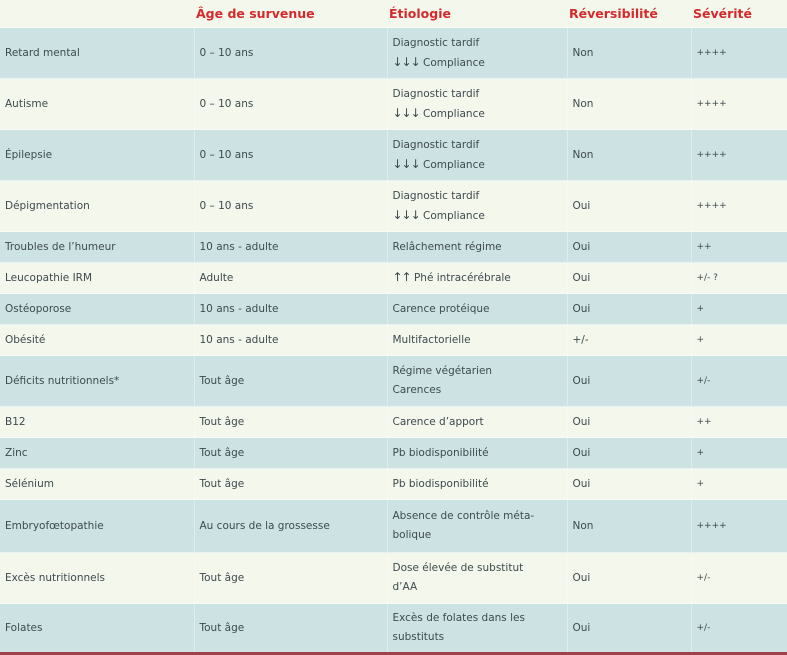 This screenshot has width=787, height=655. I want to click on cell-etiology: Multifactorielle, so click(476, 340).